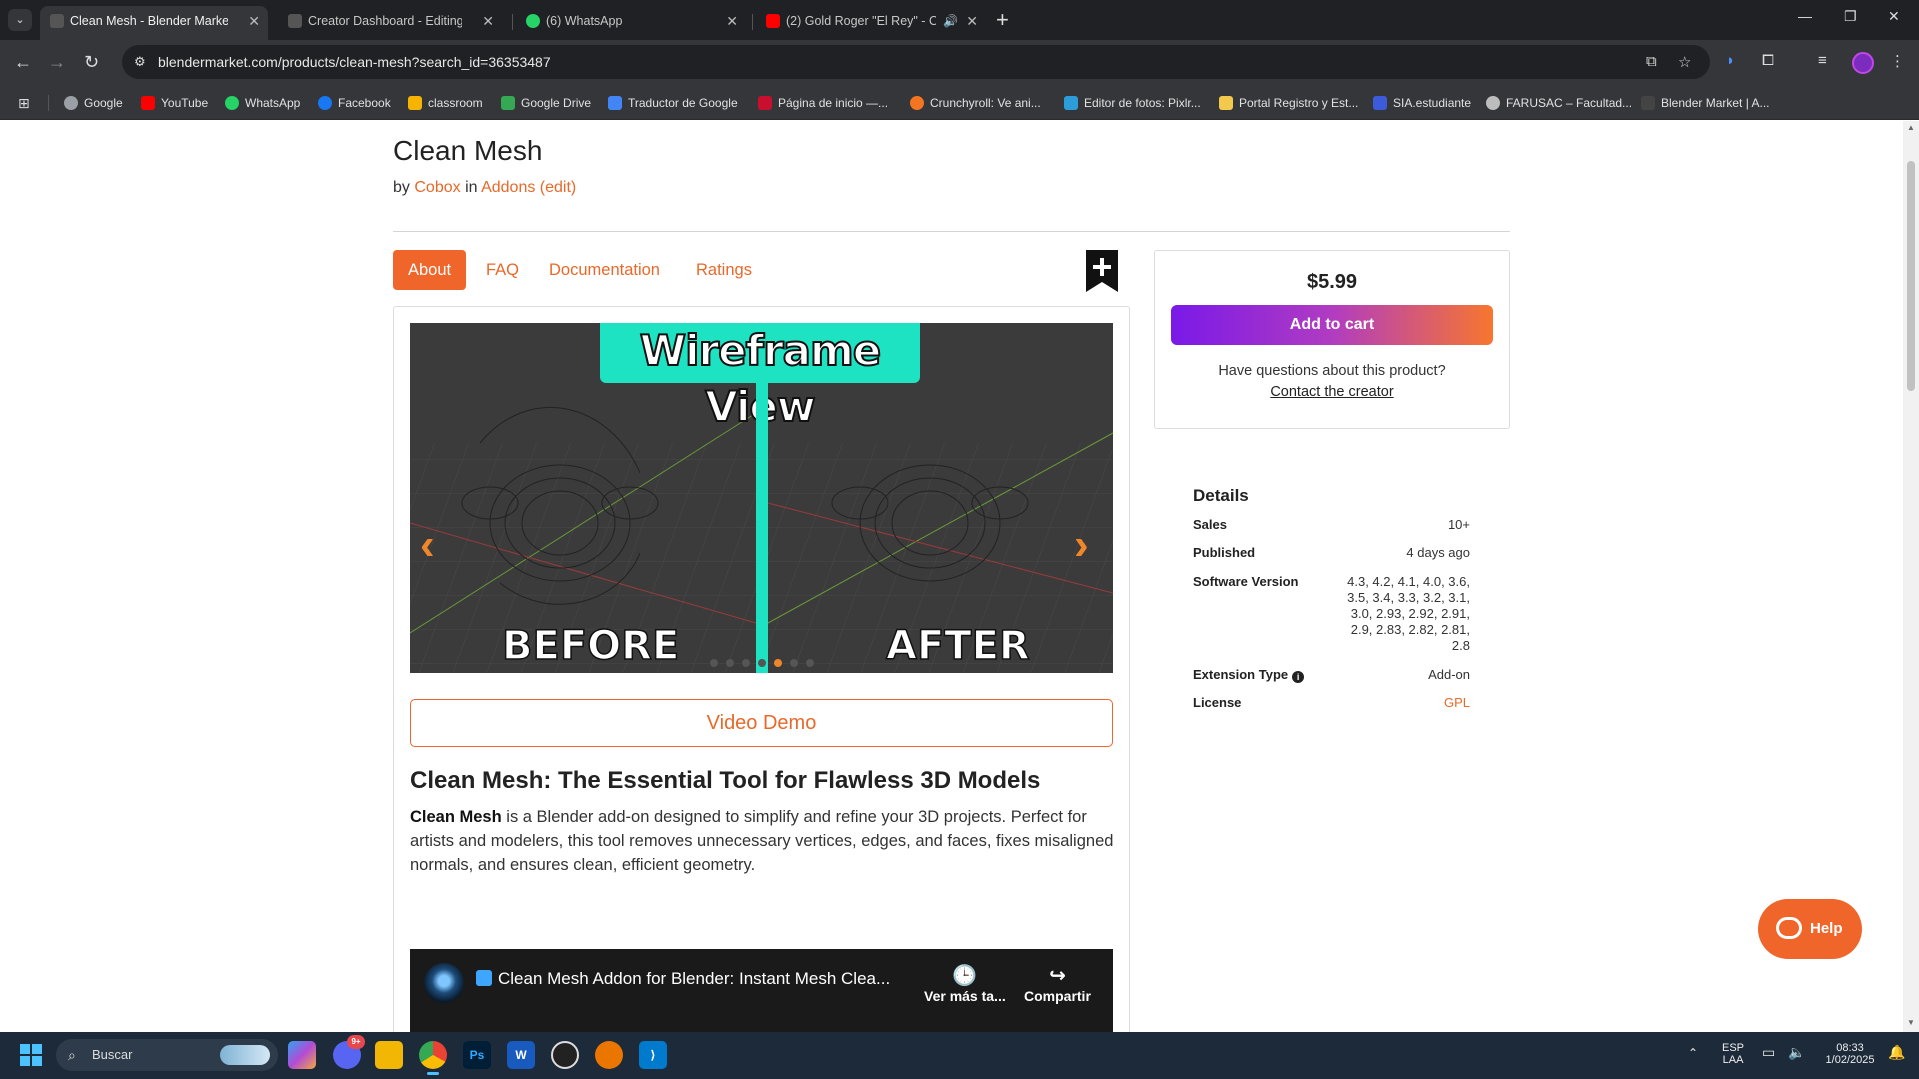 The image size is (1919, 1079). I want to click on word-icon: W, so click(521, 1055).